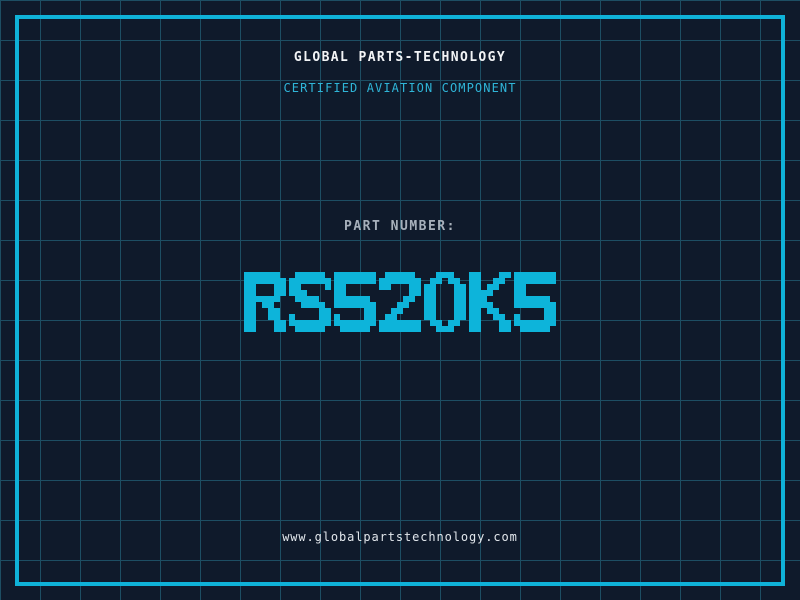 The width and height of the screenshot is (800, 600). What do you see at coordinates (400, 302) in the screenshot?
I see `part-number-display` at bounding box center [400, 302].